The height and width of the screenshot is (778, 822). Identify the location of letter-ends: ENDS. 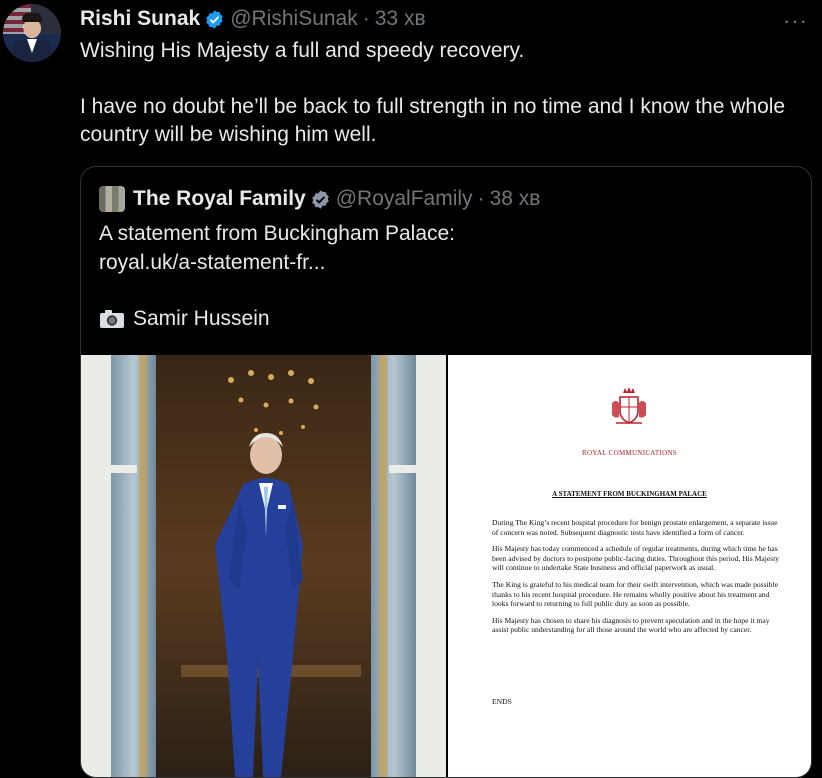
(502, 701).